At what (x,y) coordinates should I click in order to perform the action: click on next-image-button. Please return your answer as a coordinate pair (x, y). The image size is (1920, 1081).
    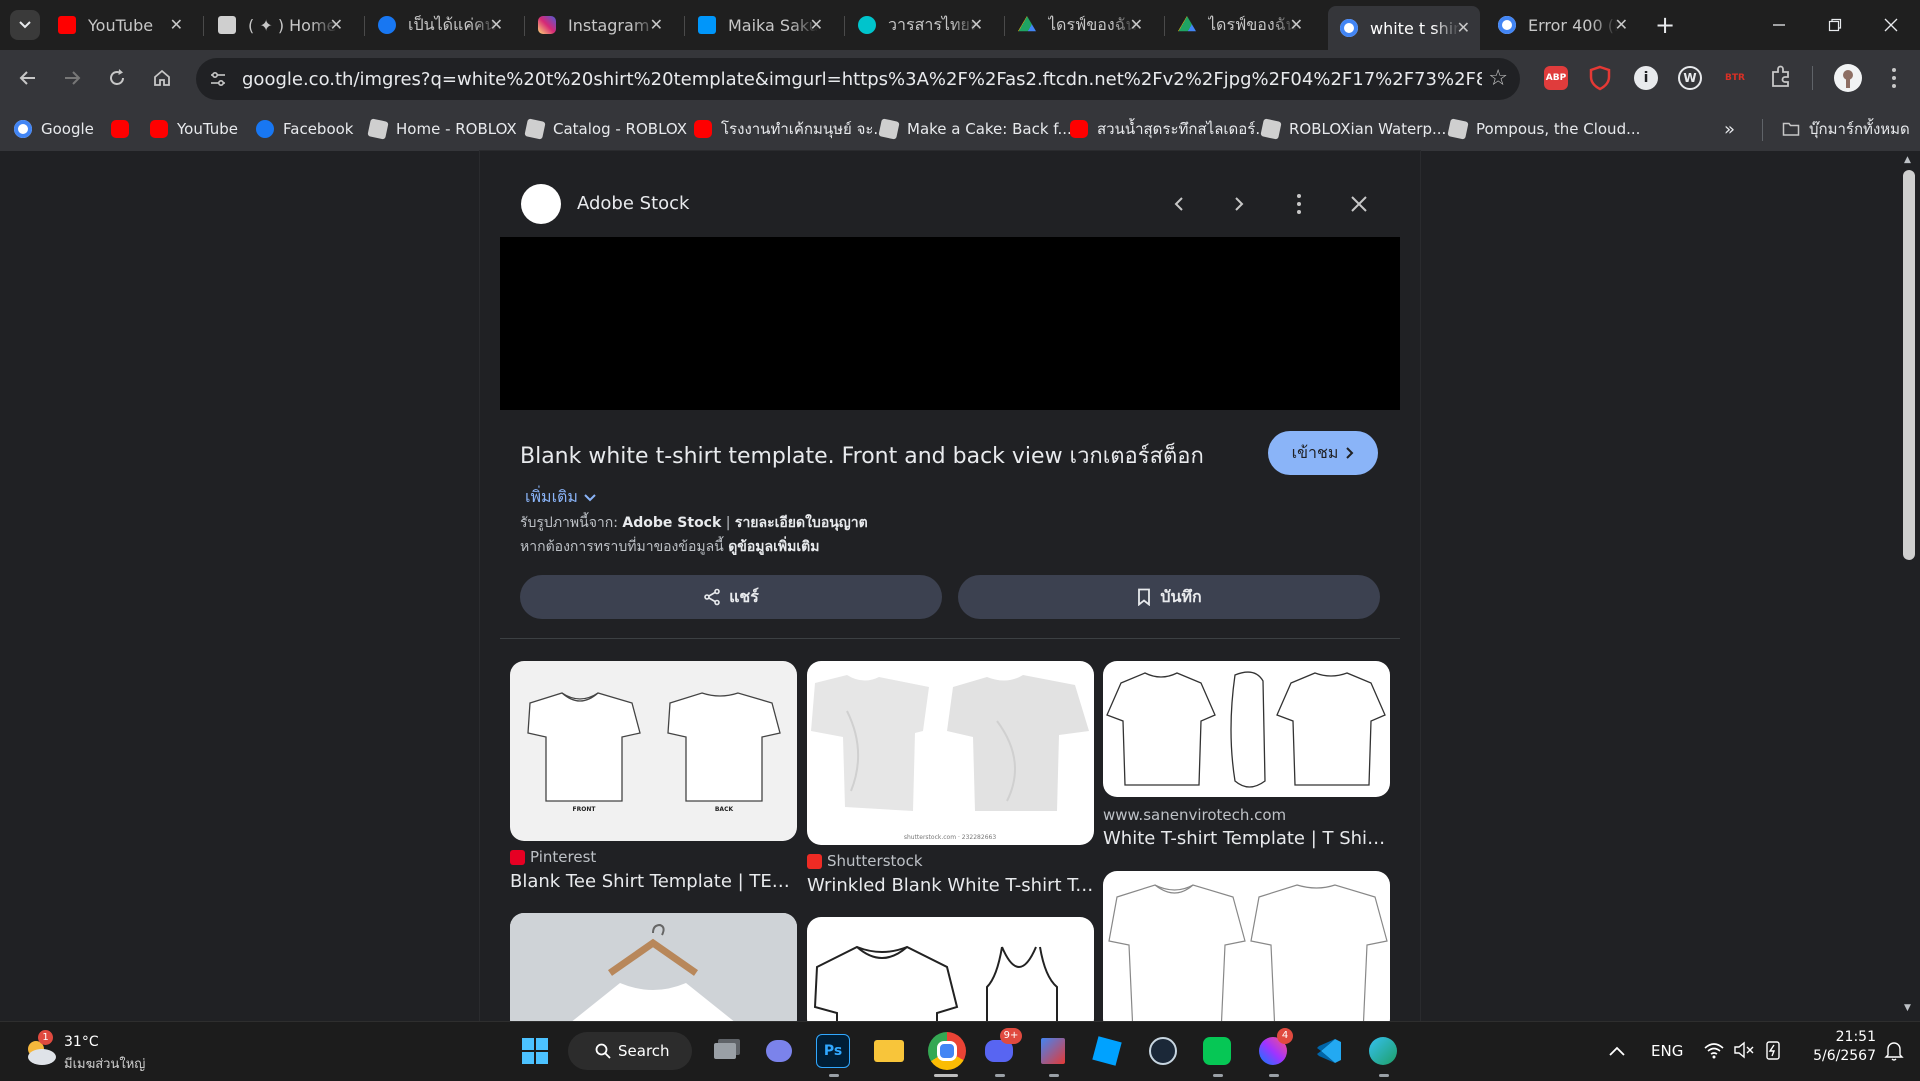
    Looking at the image, I should click on (1239, 204).